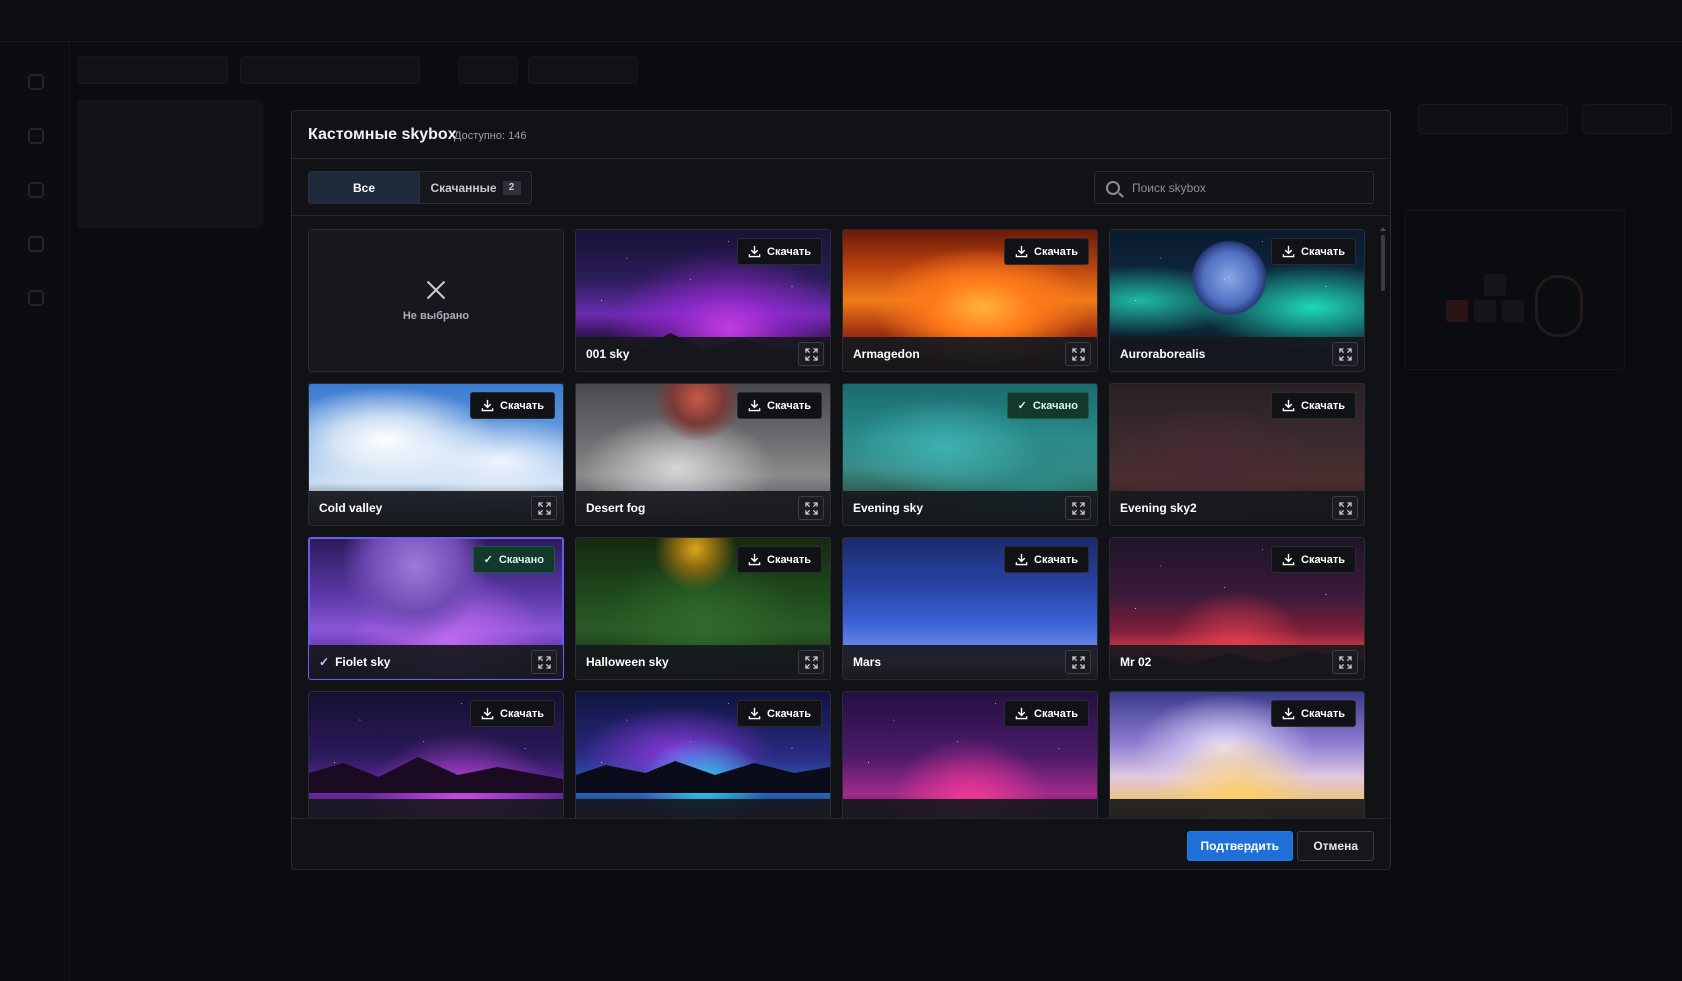 Image resolution: width=1682 pixels, height=981 pixels. I want to click on card-footer: Desert fog, so click(703, 508).